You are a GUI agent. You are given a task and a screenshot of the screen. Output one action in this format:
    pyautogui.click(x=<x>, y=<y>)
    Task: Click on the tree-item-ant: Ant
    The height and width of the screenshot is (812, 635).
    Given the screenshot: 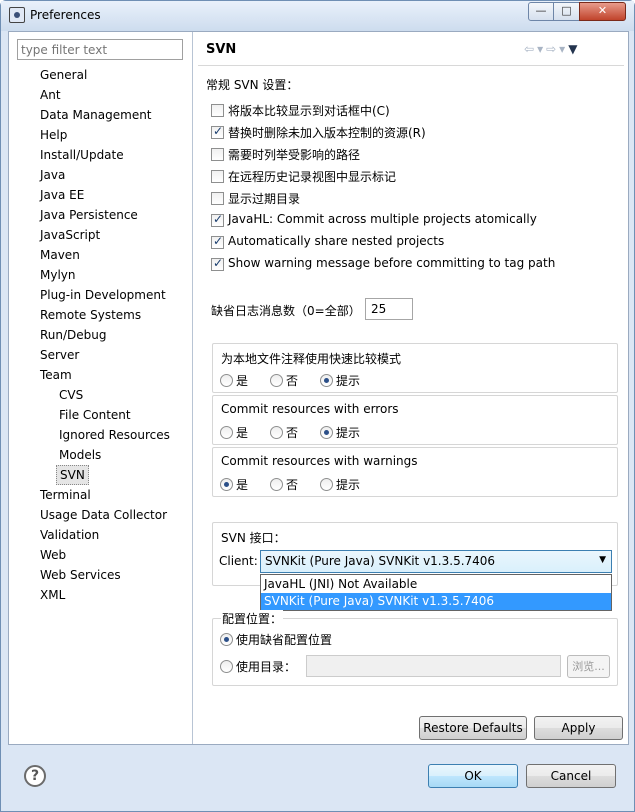 What is the action you would take?
    pyautogui.click(x=50, y=95)
    